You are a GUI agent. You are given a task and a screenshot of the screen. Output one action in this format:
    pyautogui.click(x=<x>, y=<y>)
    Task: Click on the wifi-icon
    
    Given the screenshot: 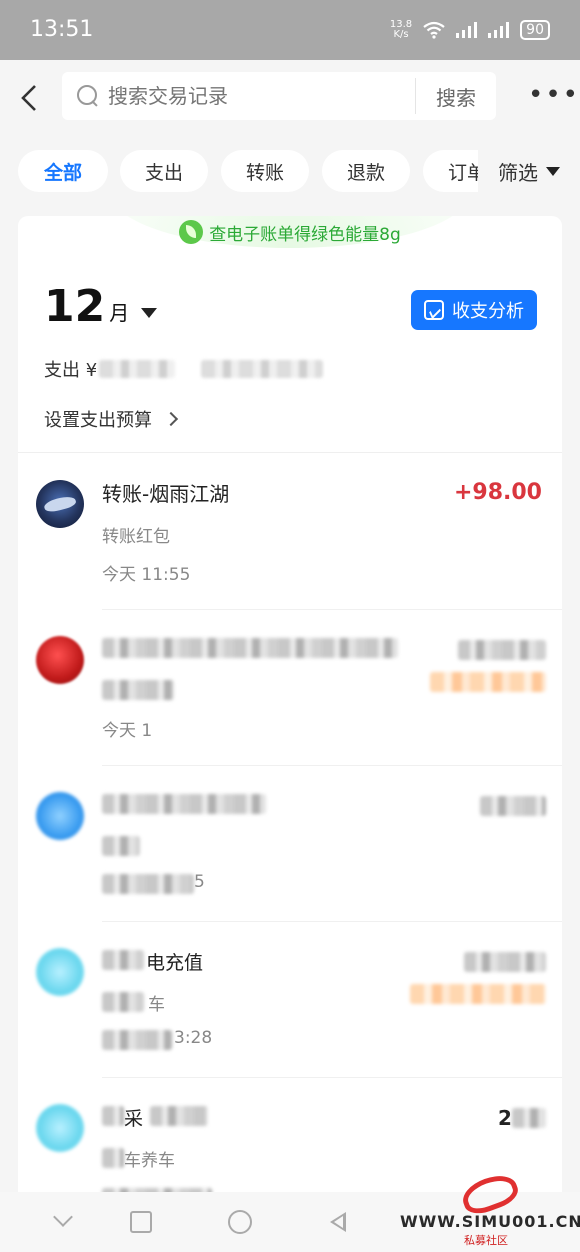 What is the action you would take?
    pyautogui.click(x=434, y=30)
    